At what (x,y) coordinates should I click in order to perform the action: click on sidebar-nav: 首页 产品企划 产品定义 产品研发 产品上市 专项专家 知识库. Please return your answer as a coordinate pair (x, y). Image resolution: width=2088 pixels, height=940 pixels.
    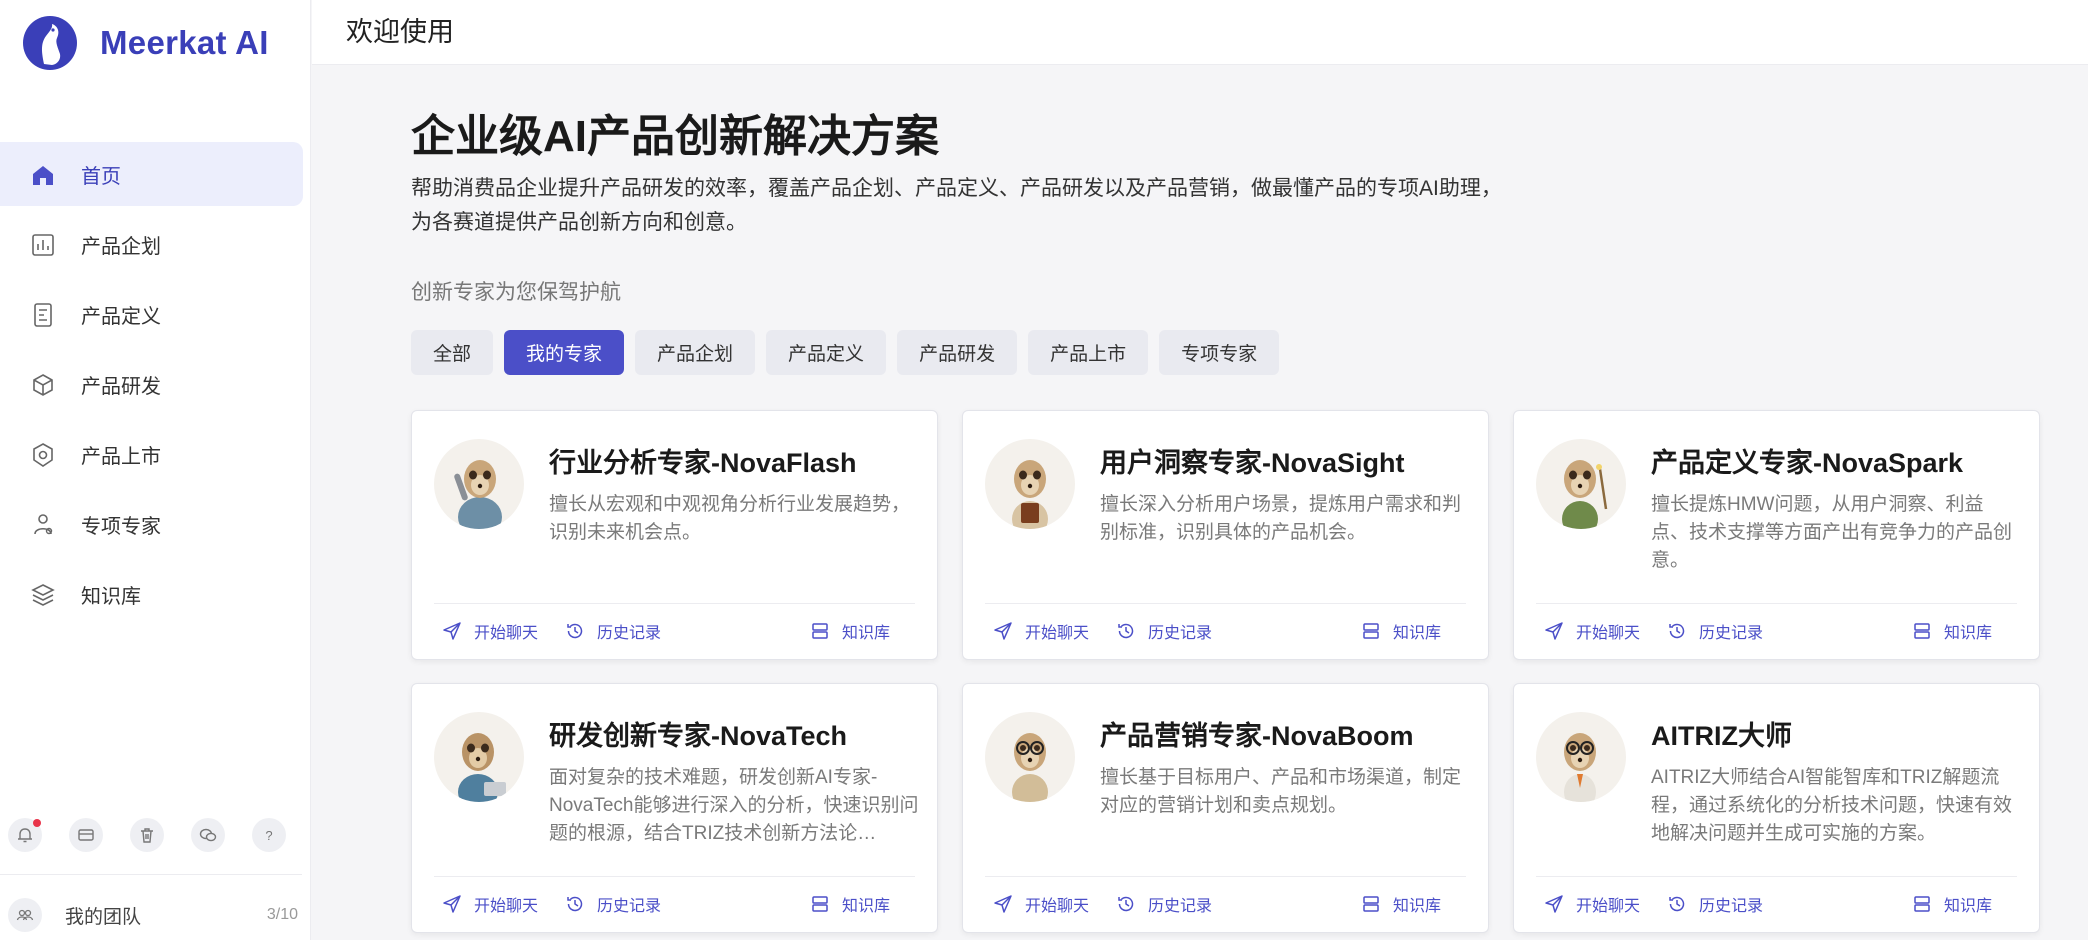
    Looking at the image, I should click on (155, 387).